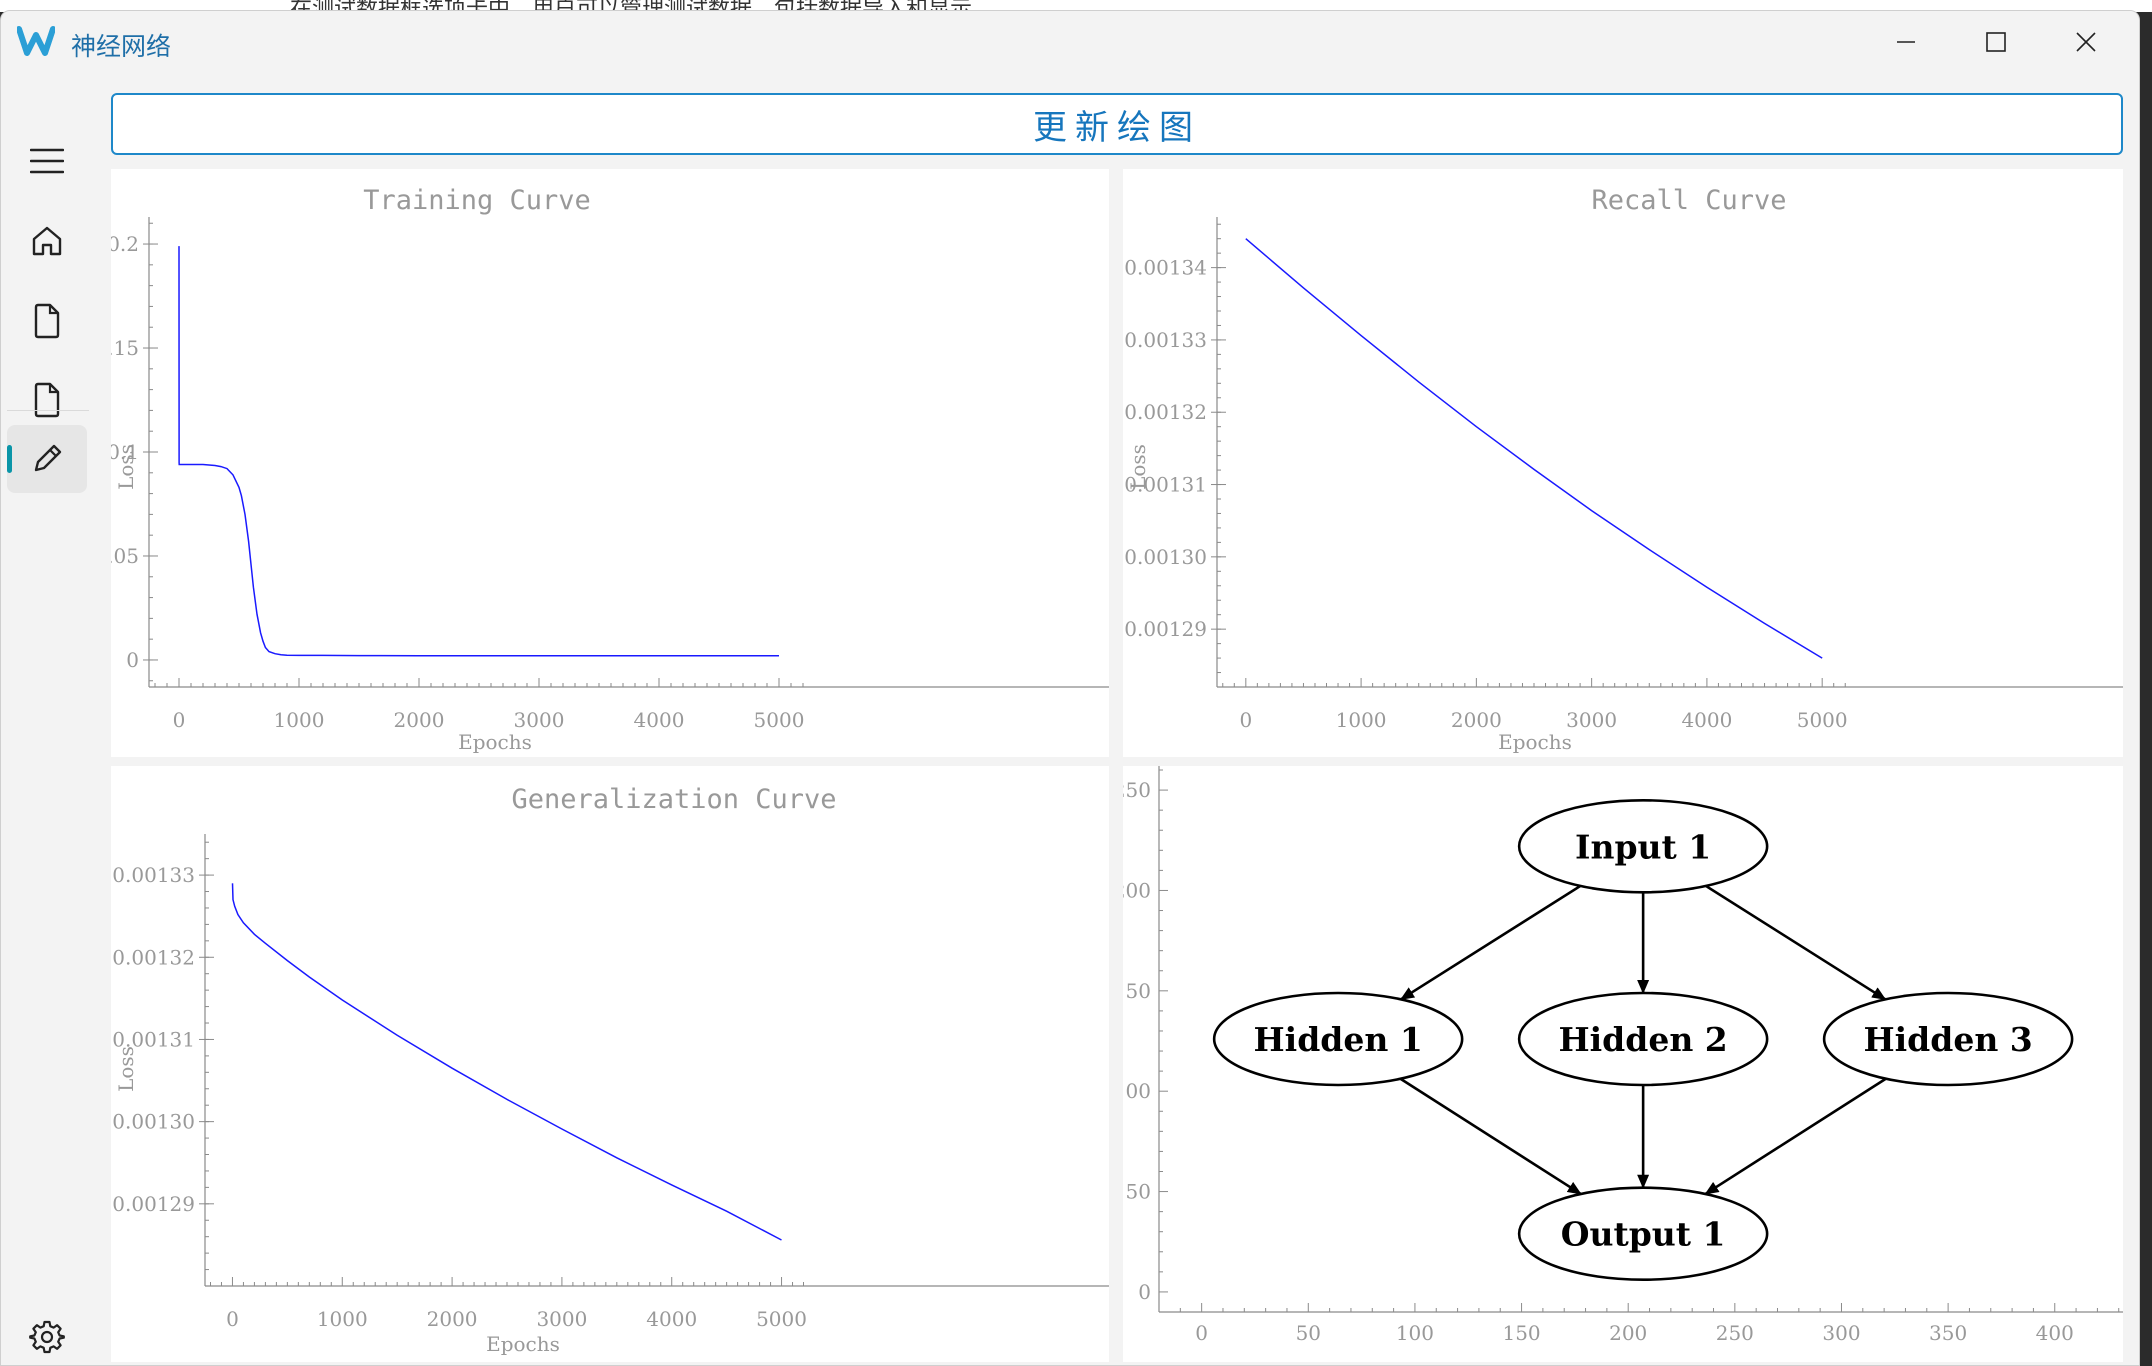 The width and height of the screenshot is (2152, 1366). I want to click on sidebar, so click(53, 719).